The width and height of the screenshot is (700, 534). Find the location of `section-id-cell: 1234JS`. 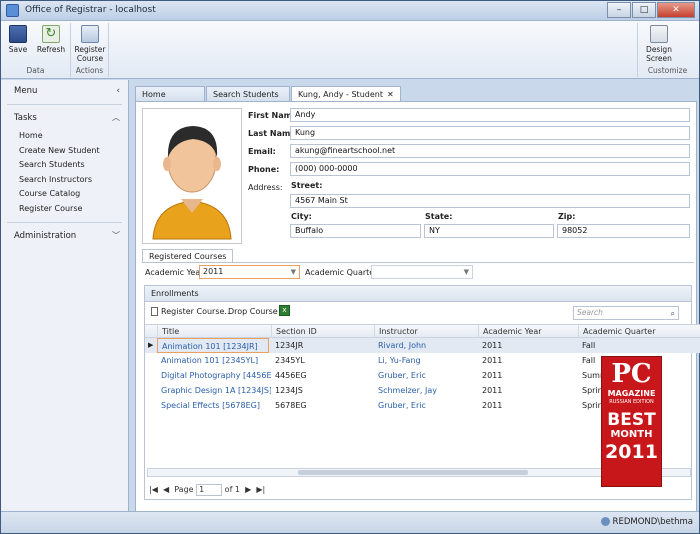

section-id-cell: 1234JS is located at coordinates (289, 390).